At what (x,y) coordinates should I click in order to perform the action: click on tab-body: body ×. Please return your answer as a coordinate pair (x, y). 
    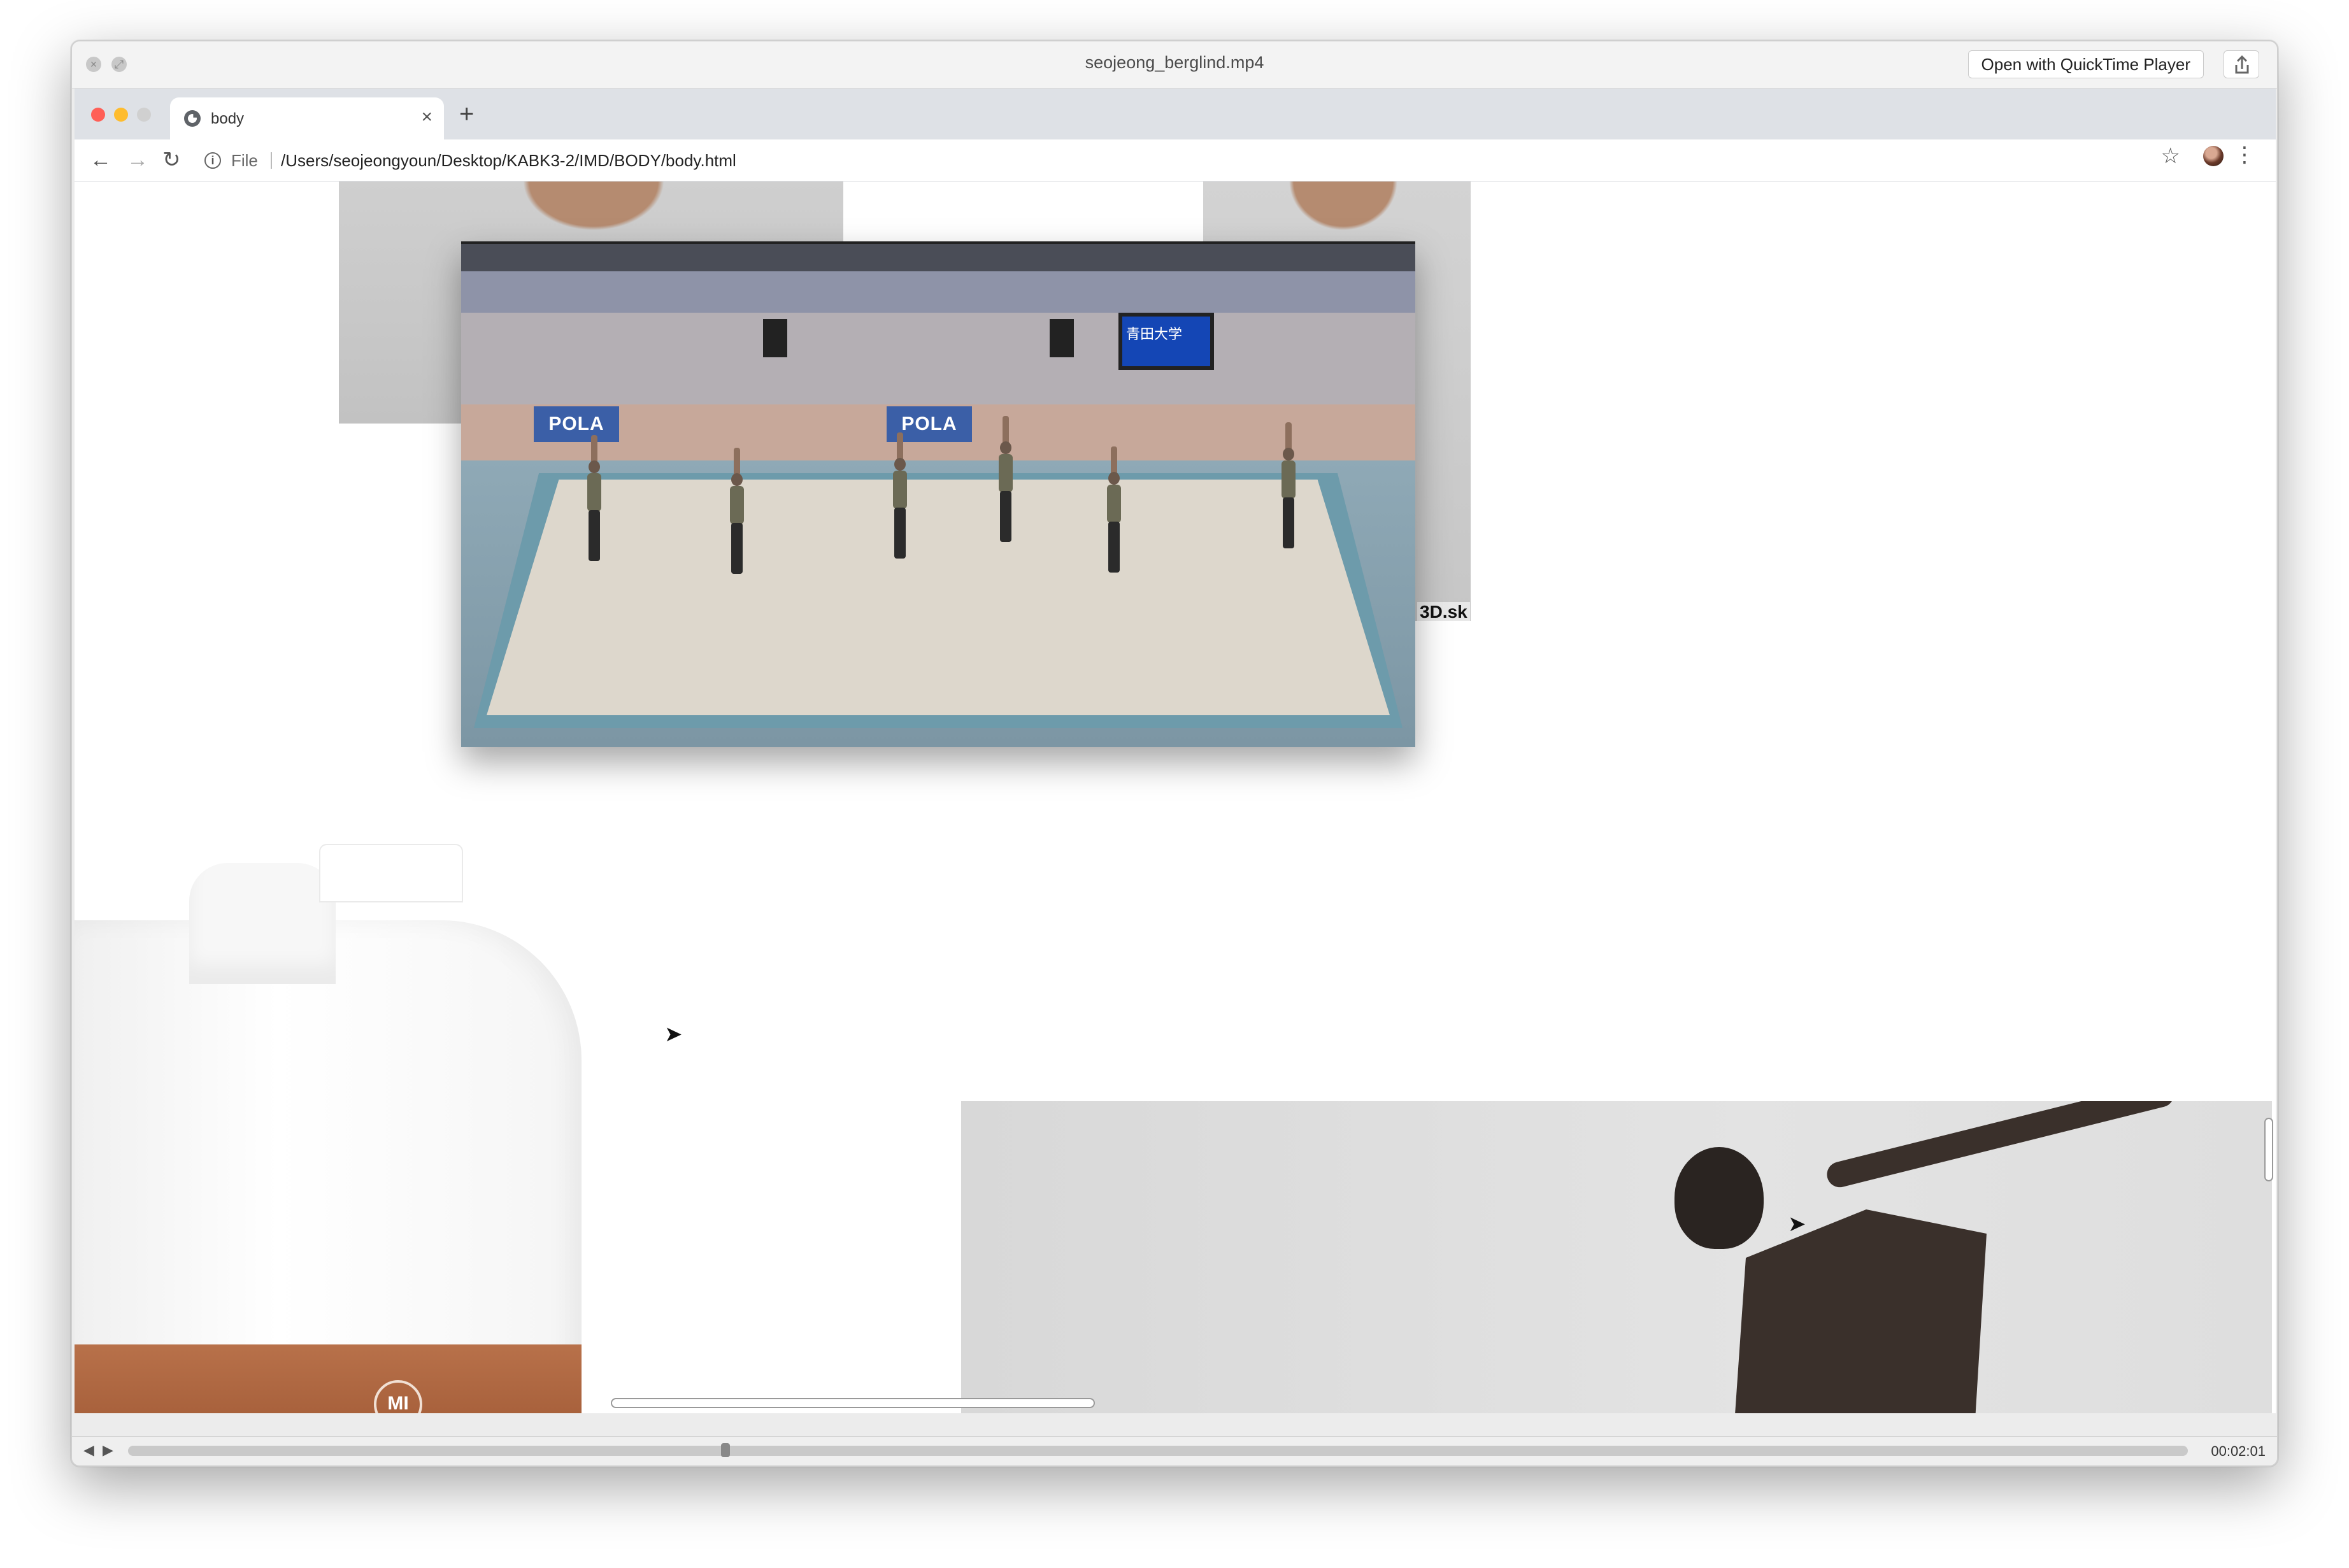
    Looking at the image, I should click on (307, 118).